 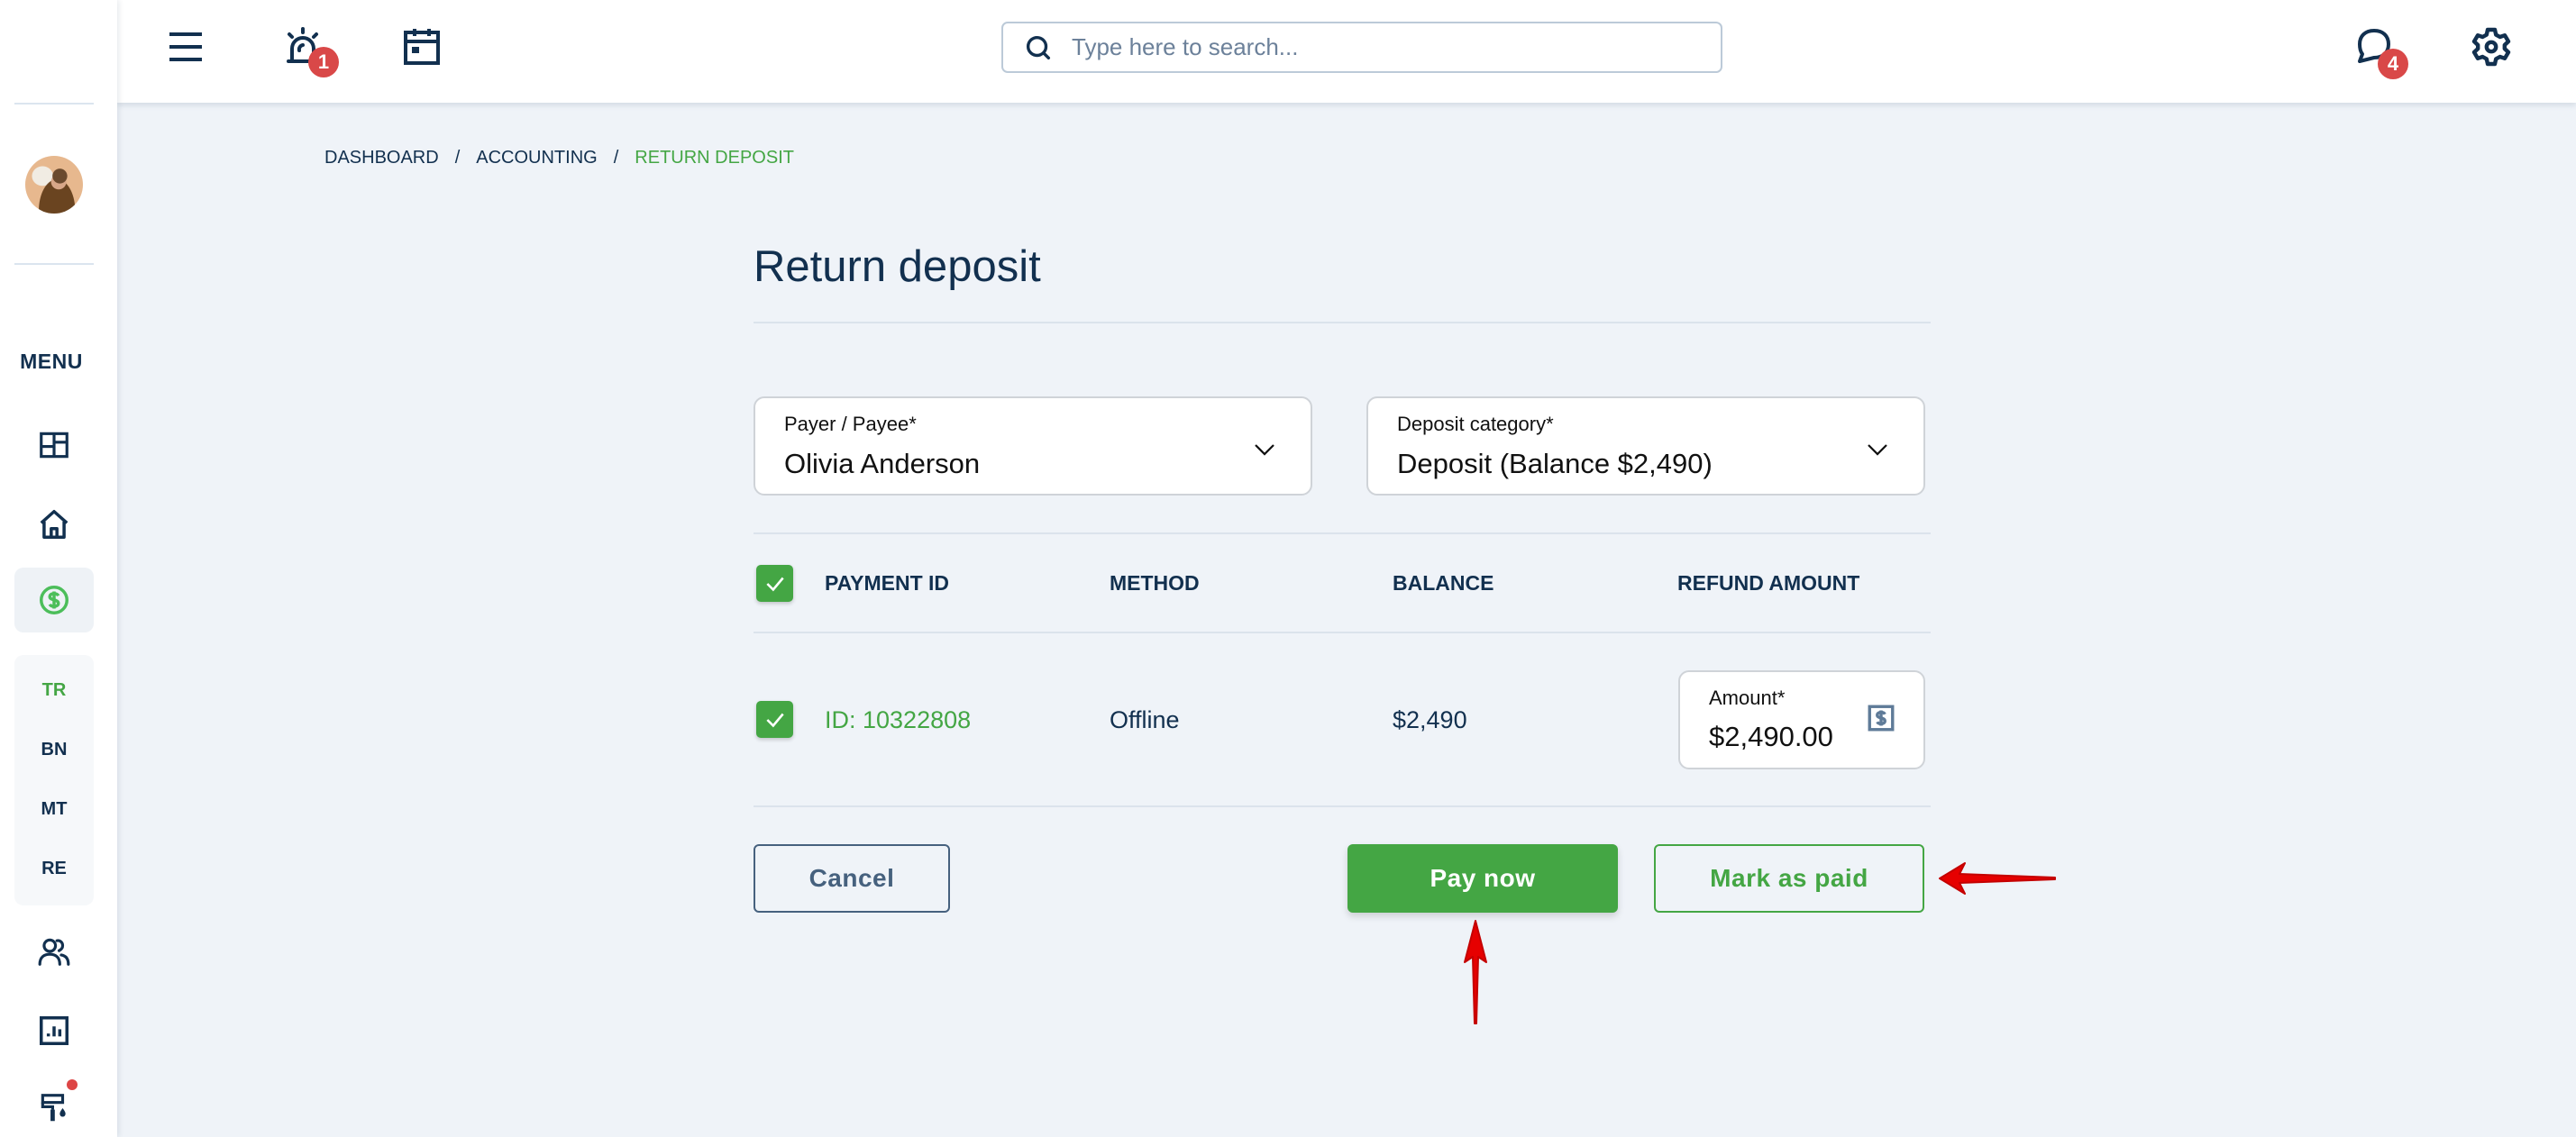 I want to click on hamburger-menu-icon, so click(x=185, y=47).